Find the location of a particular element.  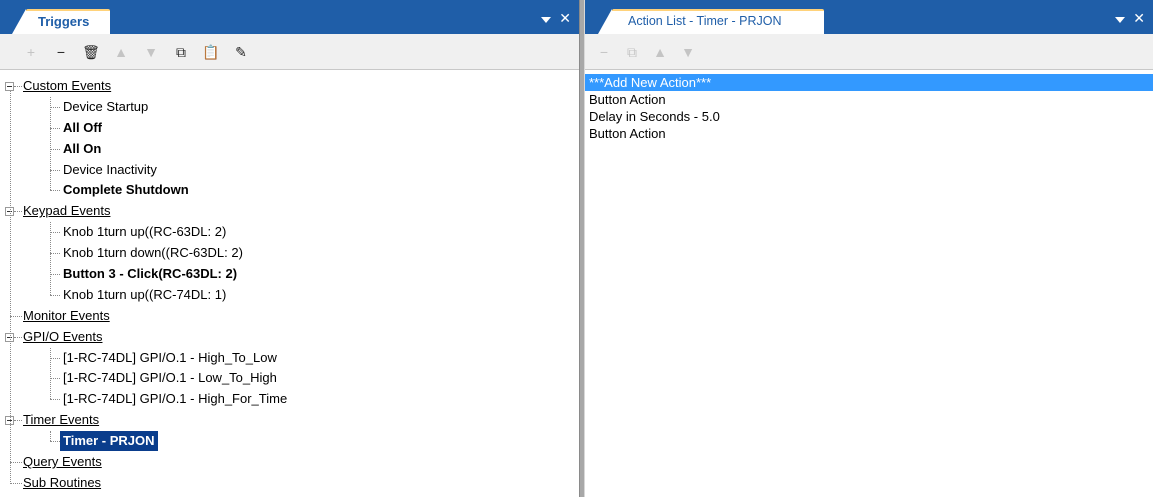

tree-item-label: [1-RC-74DL] GPI/O.1 - High_To_Low is located at coordinates (170, 357).